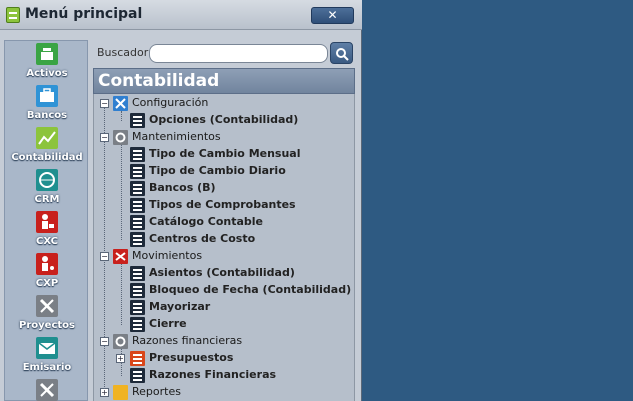 The height and width of the screenshot is (401, 633). What do you see at coordinates (170, 102) in the screenshot?
I see `tree-node-label: Configuración` at bounding box center [170, 102].